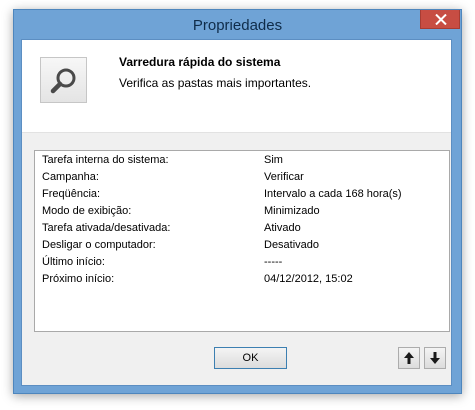 The image size is (475, 410). I want to click on arrow-up-icon, so click(409, 358).